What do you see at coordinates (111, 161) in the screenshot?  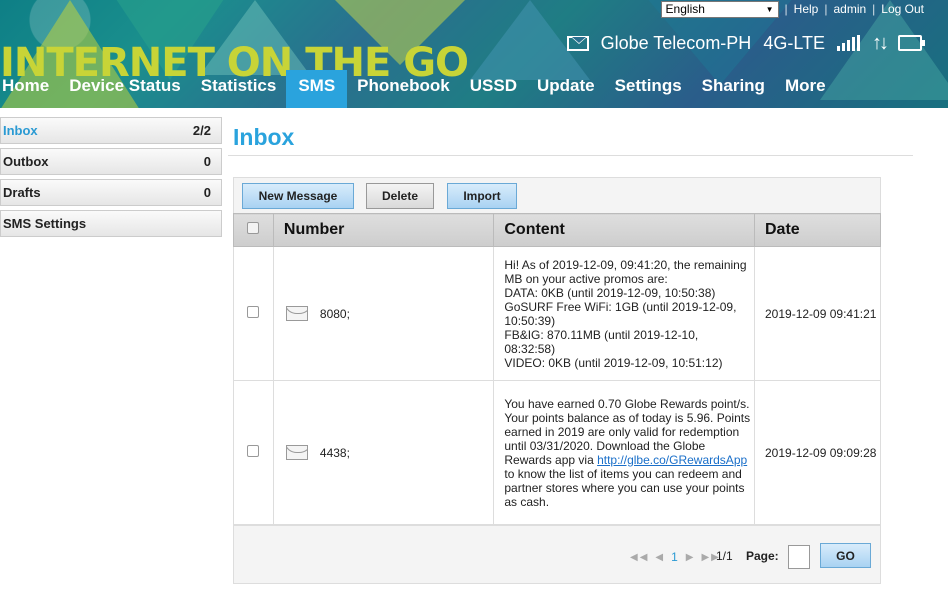 I see `sidebar-item-outbox: Outbox 0` at bounding box center [111, 161].